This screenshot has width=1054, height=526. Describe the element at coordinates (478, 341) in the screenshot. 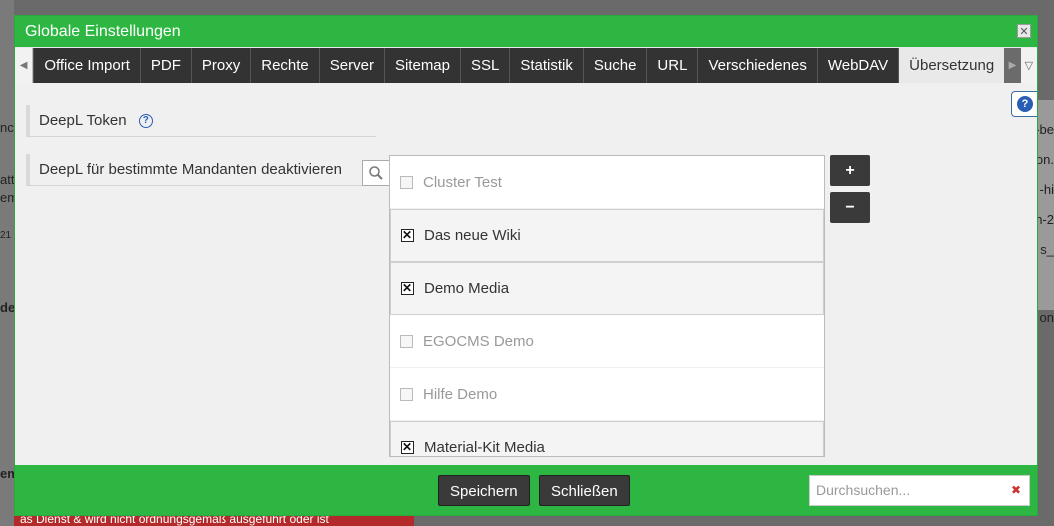

I see `client-name: EGOCMS Demo` at that location.